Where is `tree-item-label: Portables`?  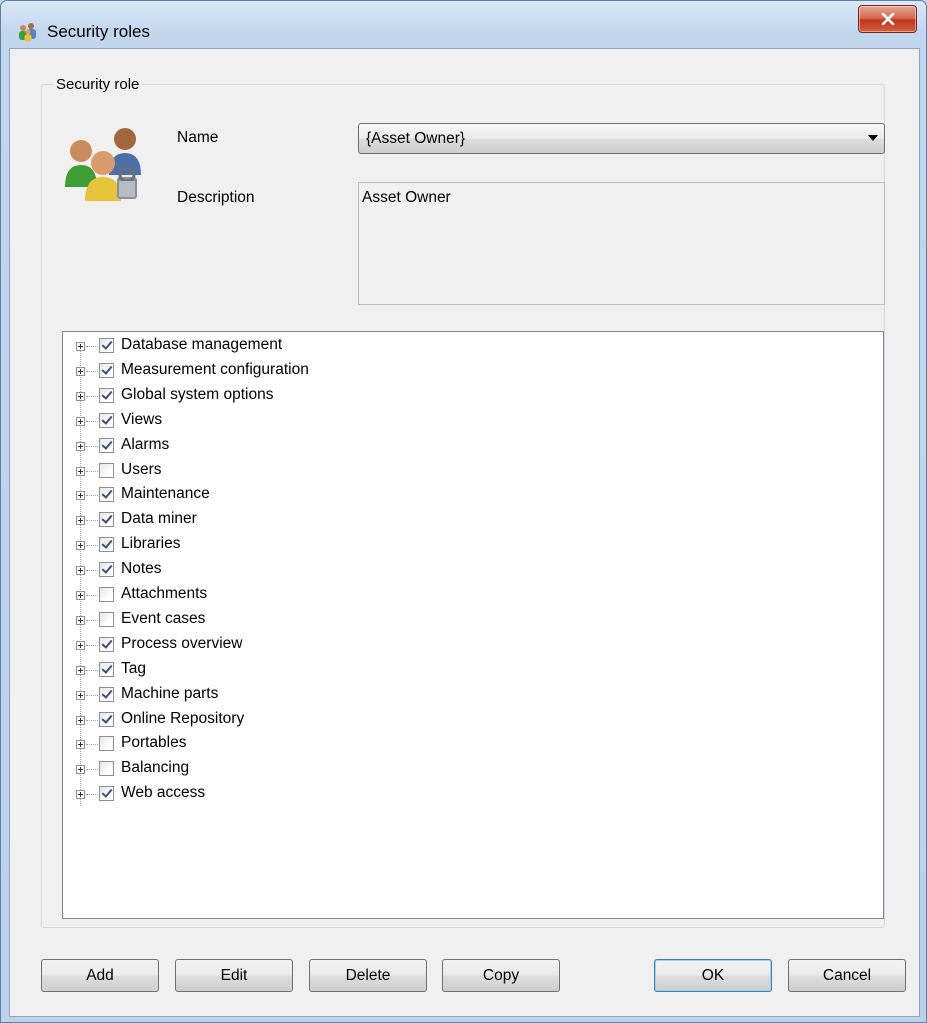 tree-item-label: Portables is located at coordinates (154, 743).